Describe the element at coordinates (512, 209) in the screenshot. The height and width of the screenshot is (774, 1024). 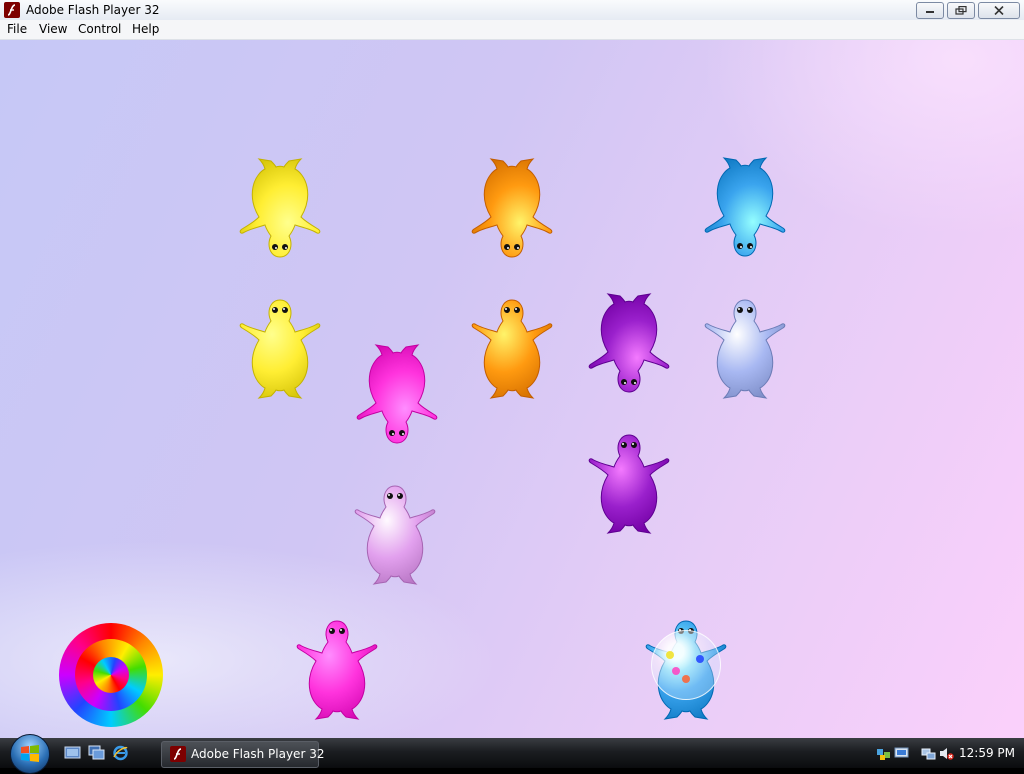
I see `orange-creature-upside-down` at that location.